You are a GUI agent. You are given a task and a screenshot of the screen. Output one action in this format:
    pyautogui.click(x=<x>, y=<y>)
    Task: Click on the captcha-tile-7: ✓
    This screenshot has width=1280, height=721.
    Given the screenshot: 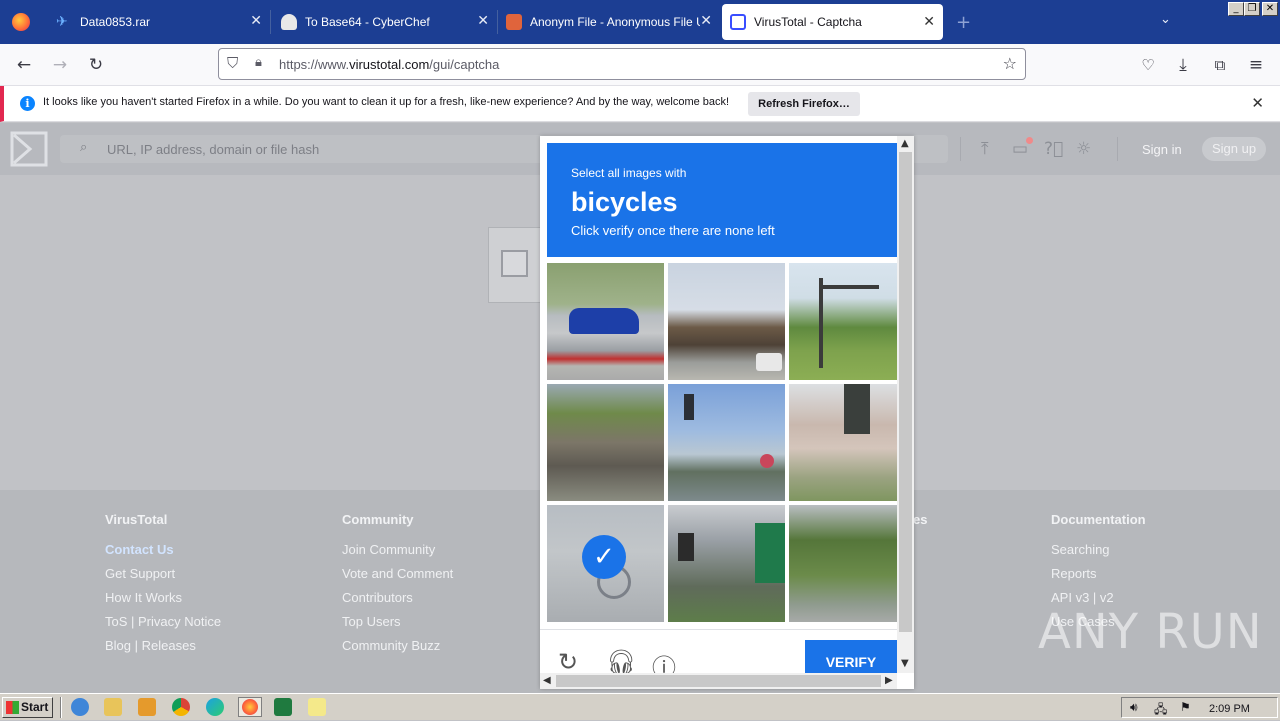 What is the action you would take?
    pyautogui.click(x=605, y=563)
    